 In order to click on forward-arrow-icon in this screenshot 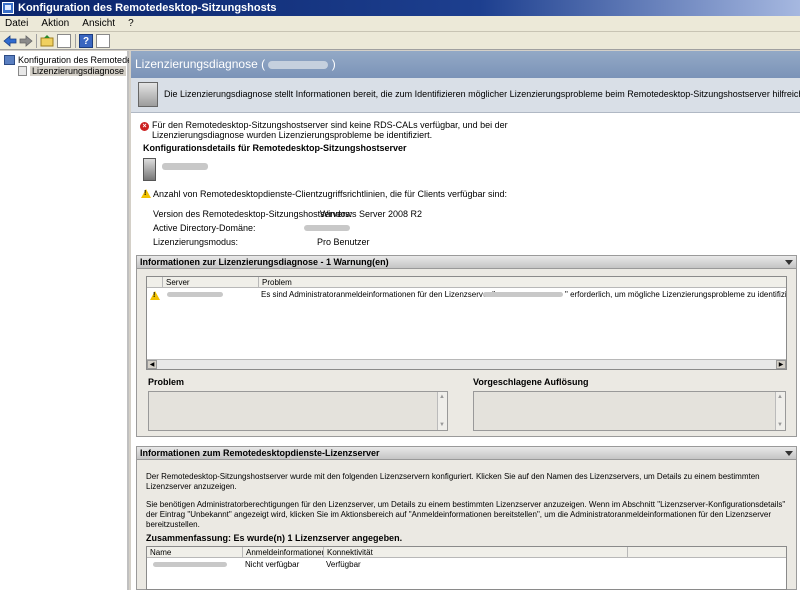, I will do `click(26, 41)`.